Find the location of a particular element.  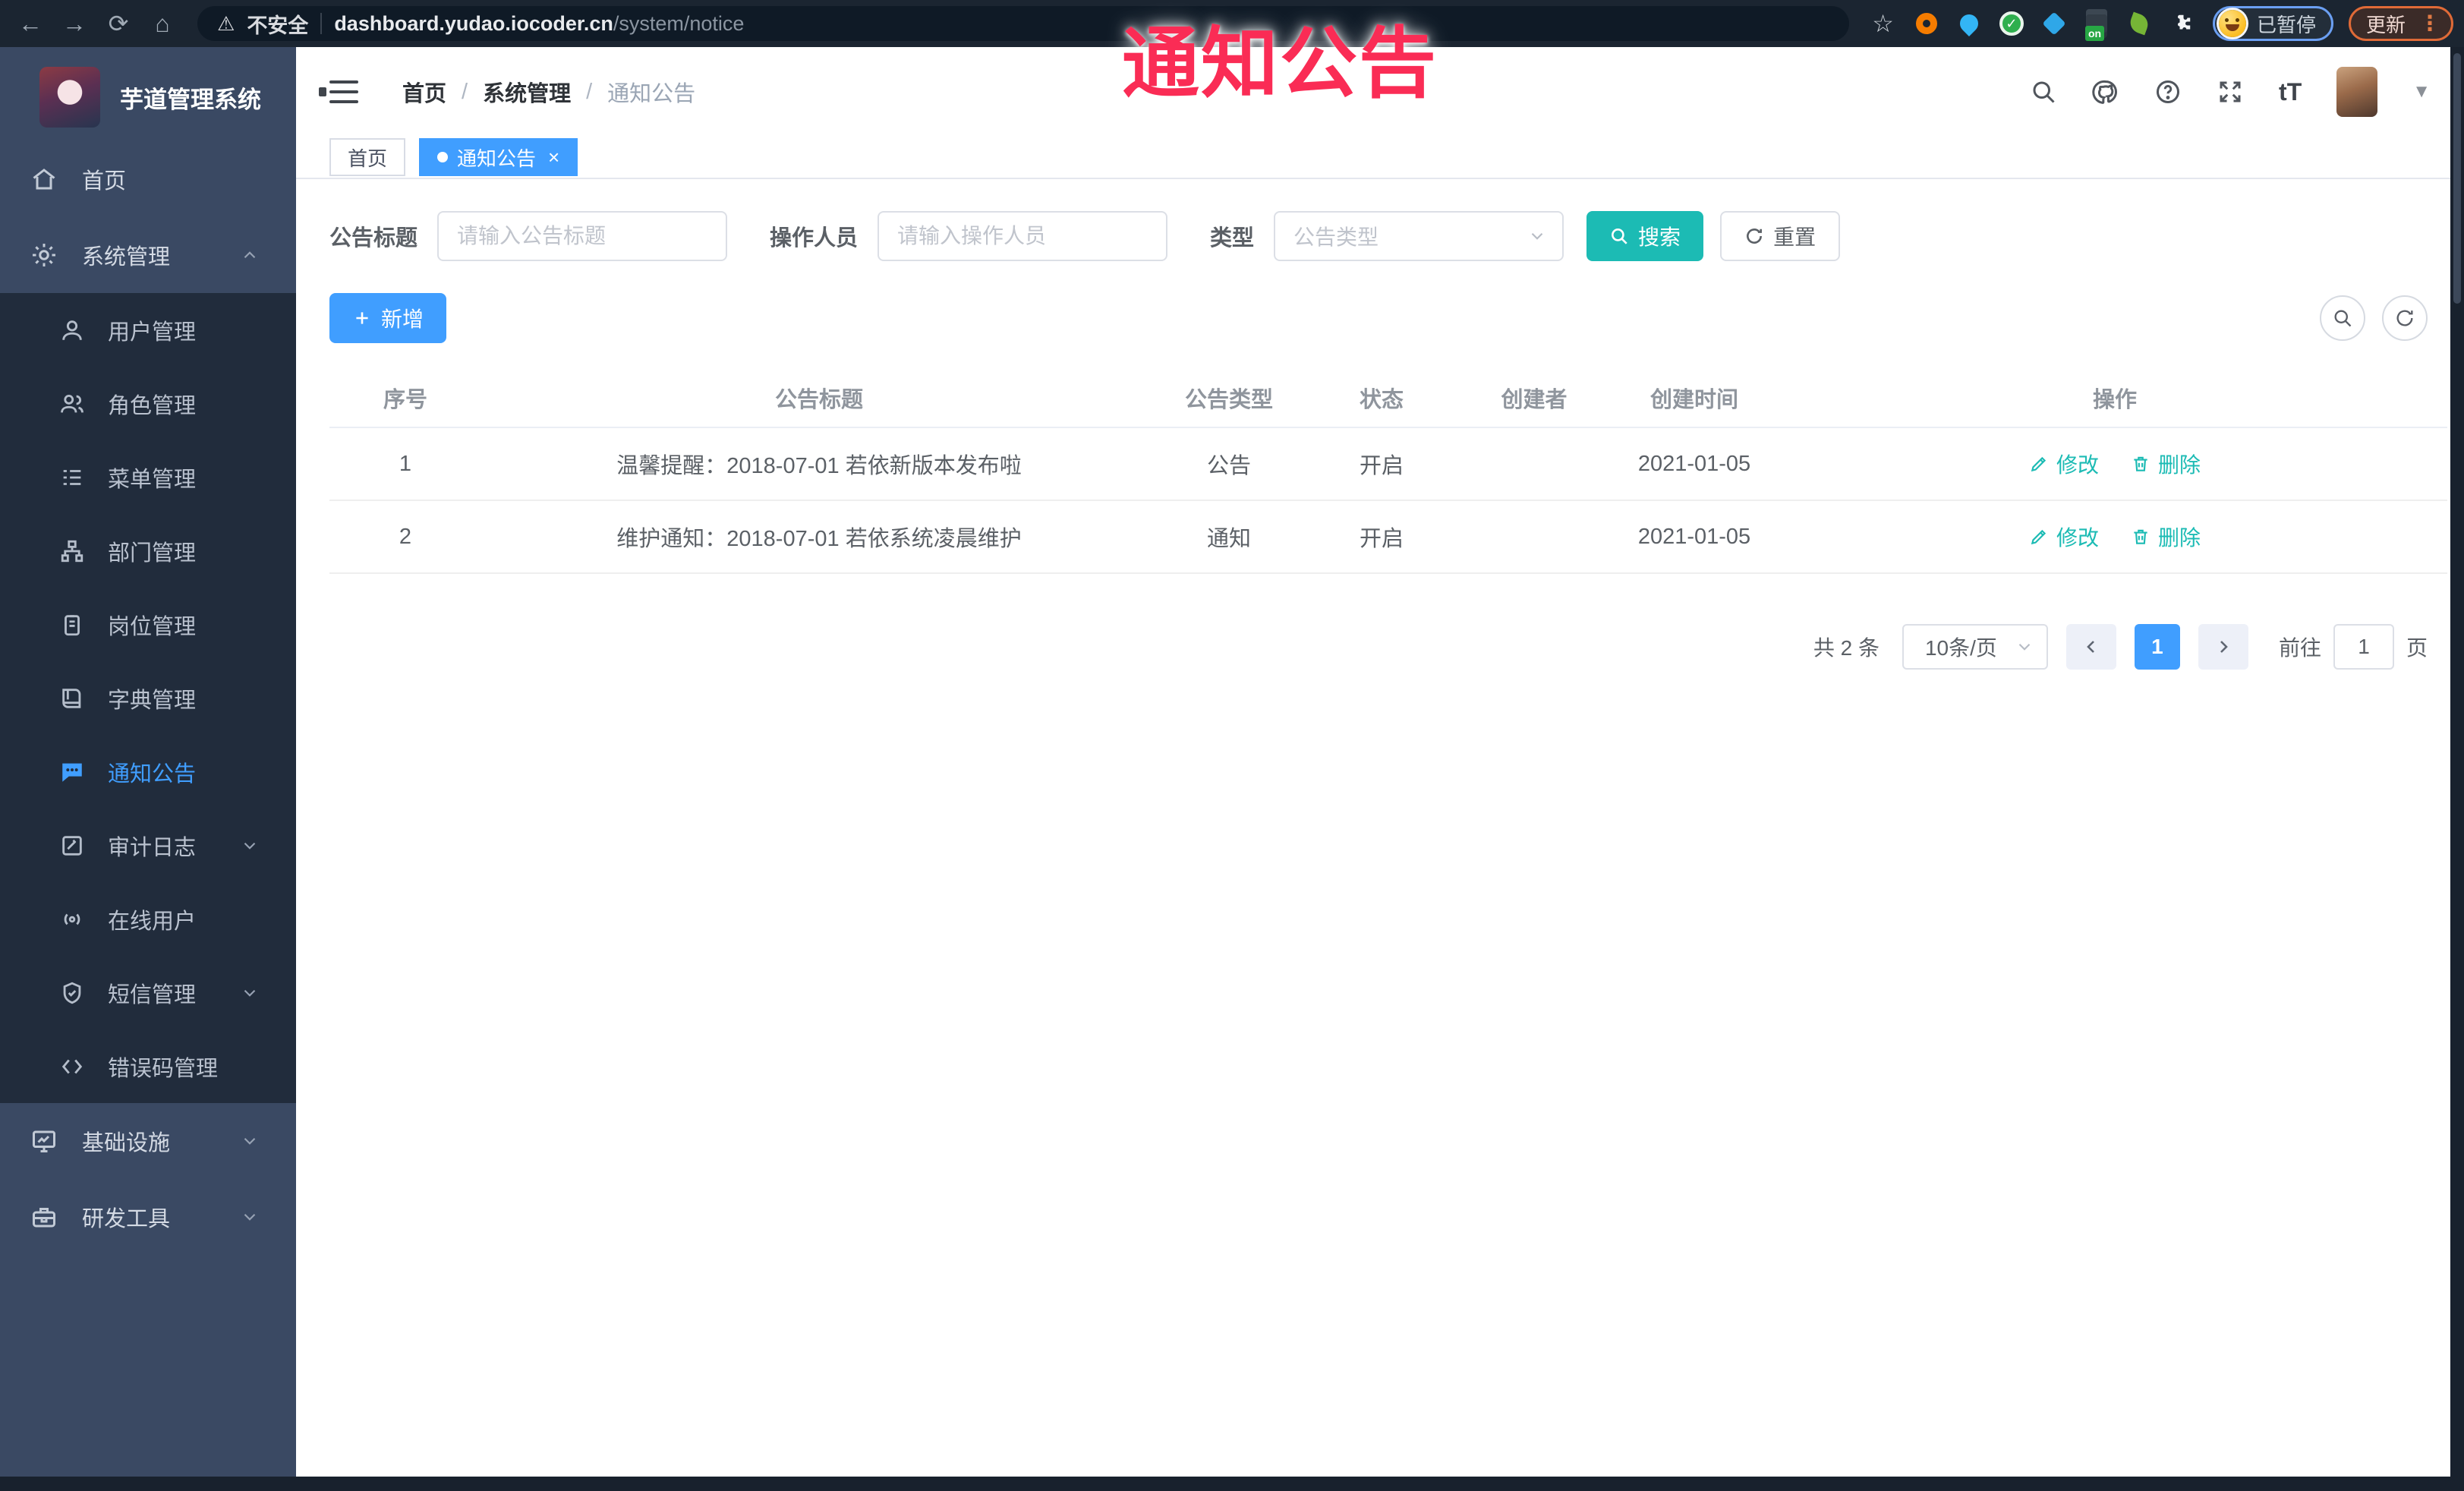

browser-menu-kebab-icon: ⋮ is located at coordinates (2429, 22).